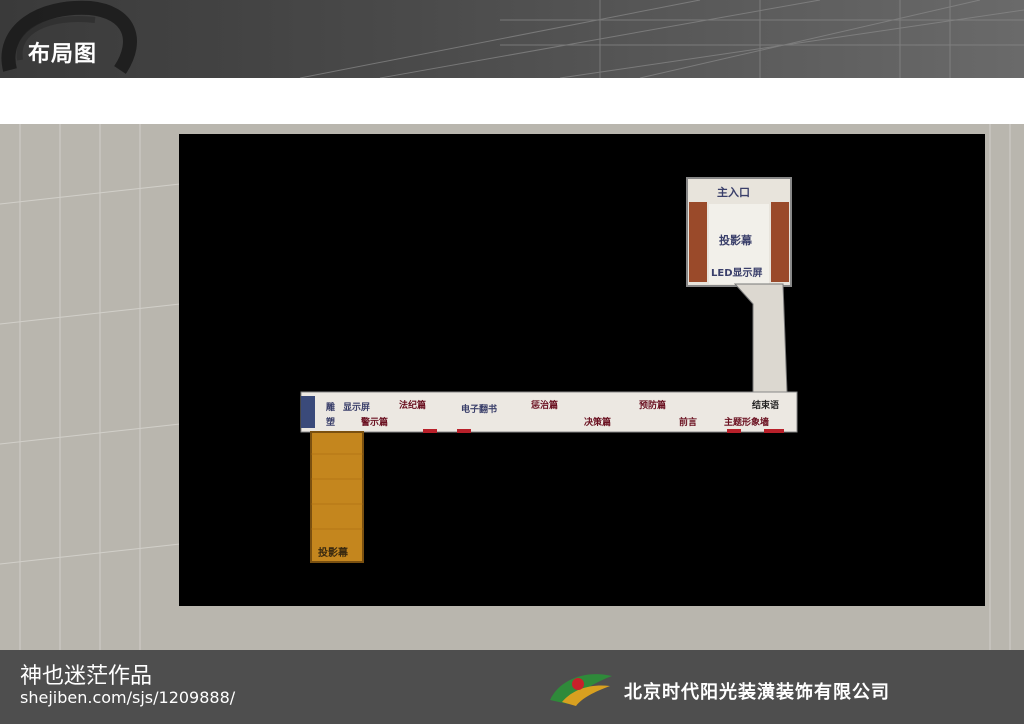  Describe the element at coordinates (128, 697) in the screenshot. I see `source-url: shejiben.com/sjs/1209888/` at that location.